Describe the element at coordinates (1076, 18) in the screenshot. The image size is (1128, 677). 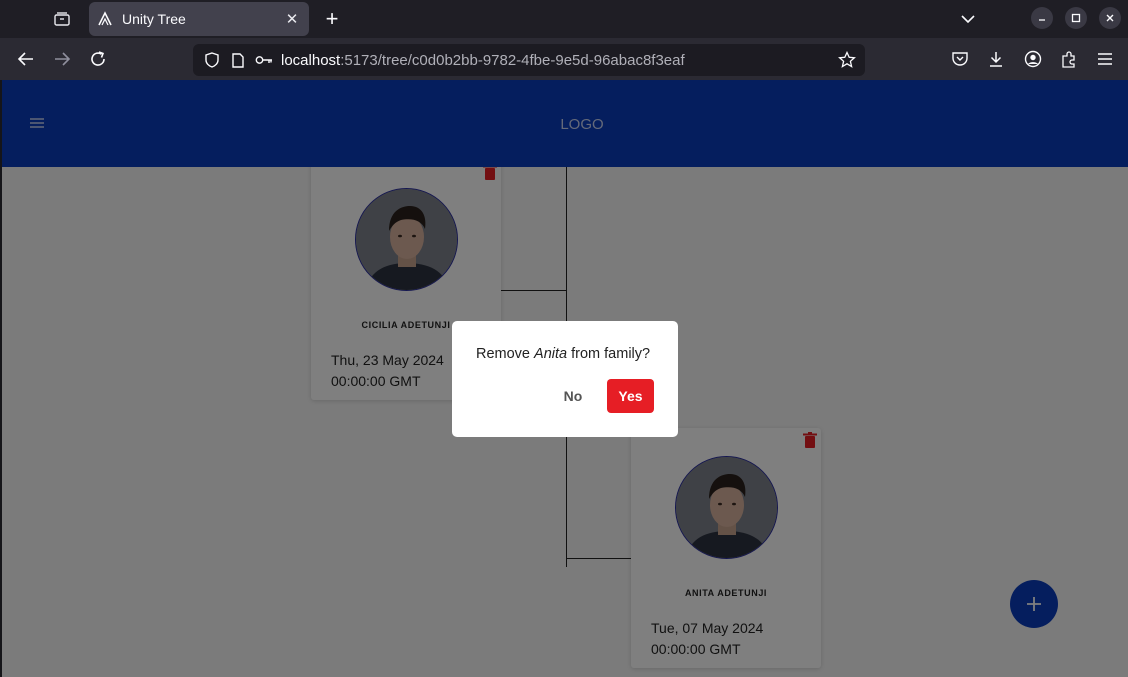
I see `maximize-icon` at that location.